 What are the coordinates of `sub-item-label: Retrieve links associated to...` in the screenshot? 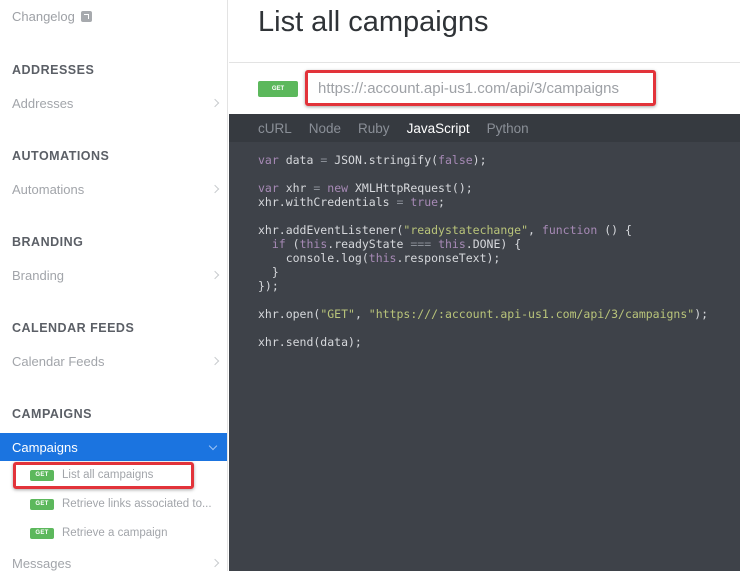 It's located at (137, 504).